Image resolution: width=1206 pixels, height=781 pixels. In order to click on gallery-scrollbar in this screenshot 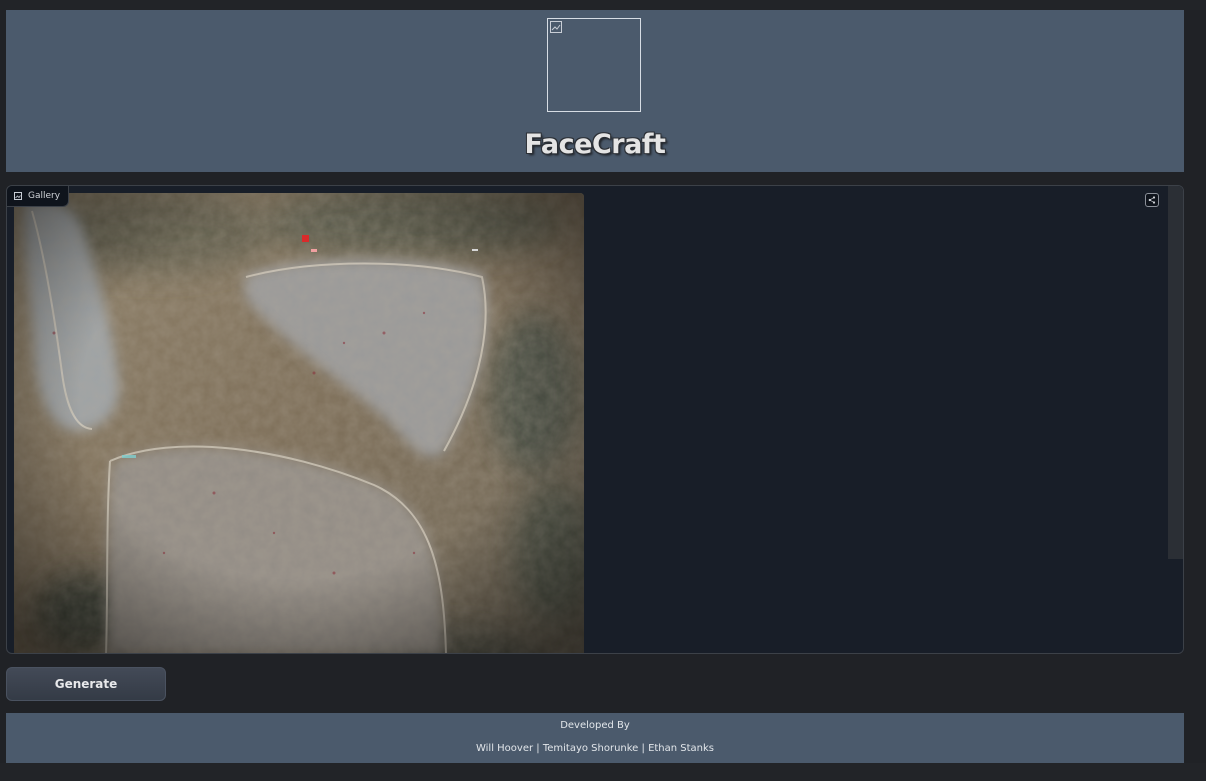, I will do `click(1175, 419)`.